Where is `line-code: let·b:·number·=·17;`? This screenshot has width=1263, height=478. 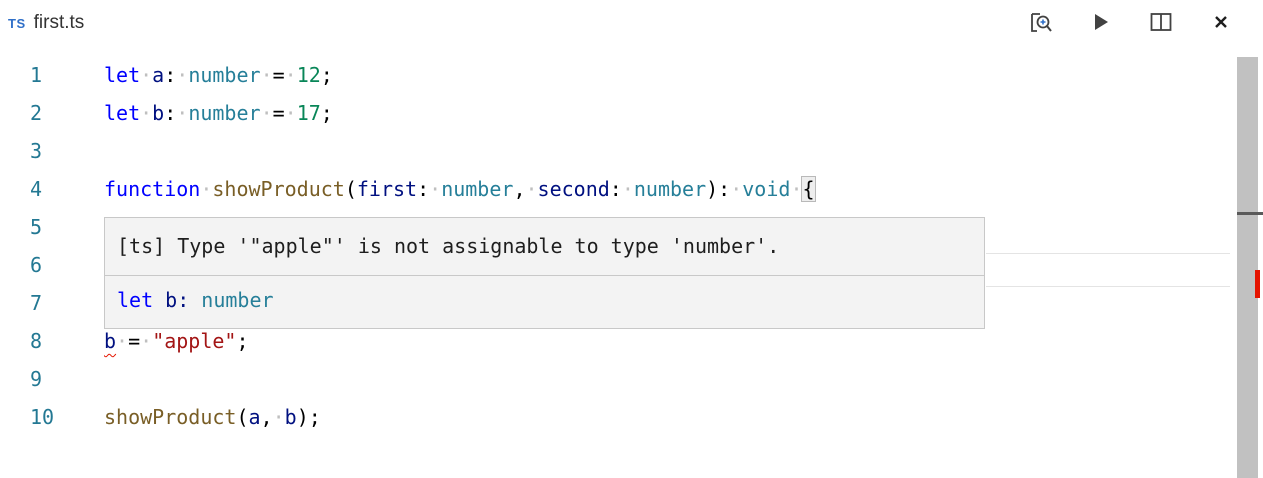
line-code: let·b:·number·=·17; is located at coordinates (218, 113).